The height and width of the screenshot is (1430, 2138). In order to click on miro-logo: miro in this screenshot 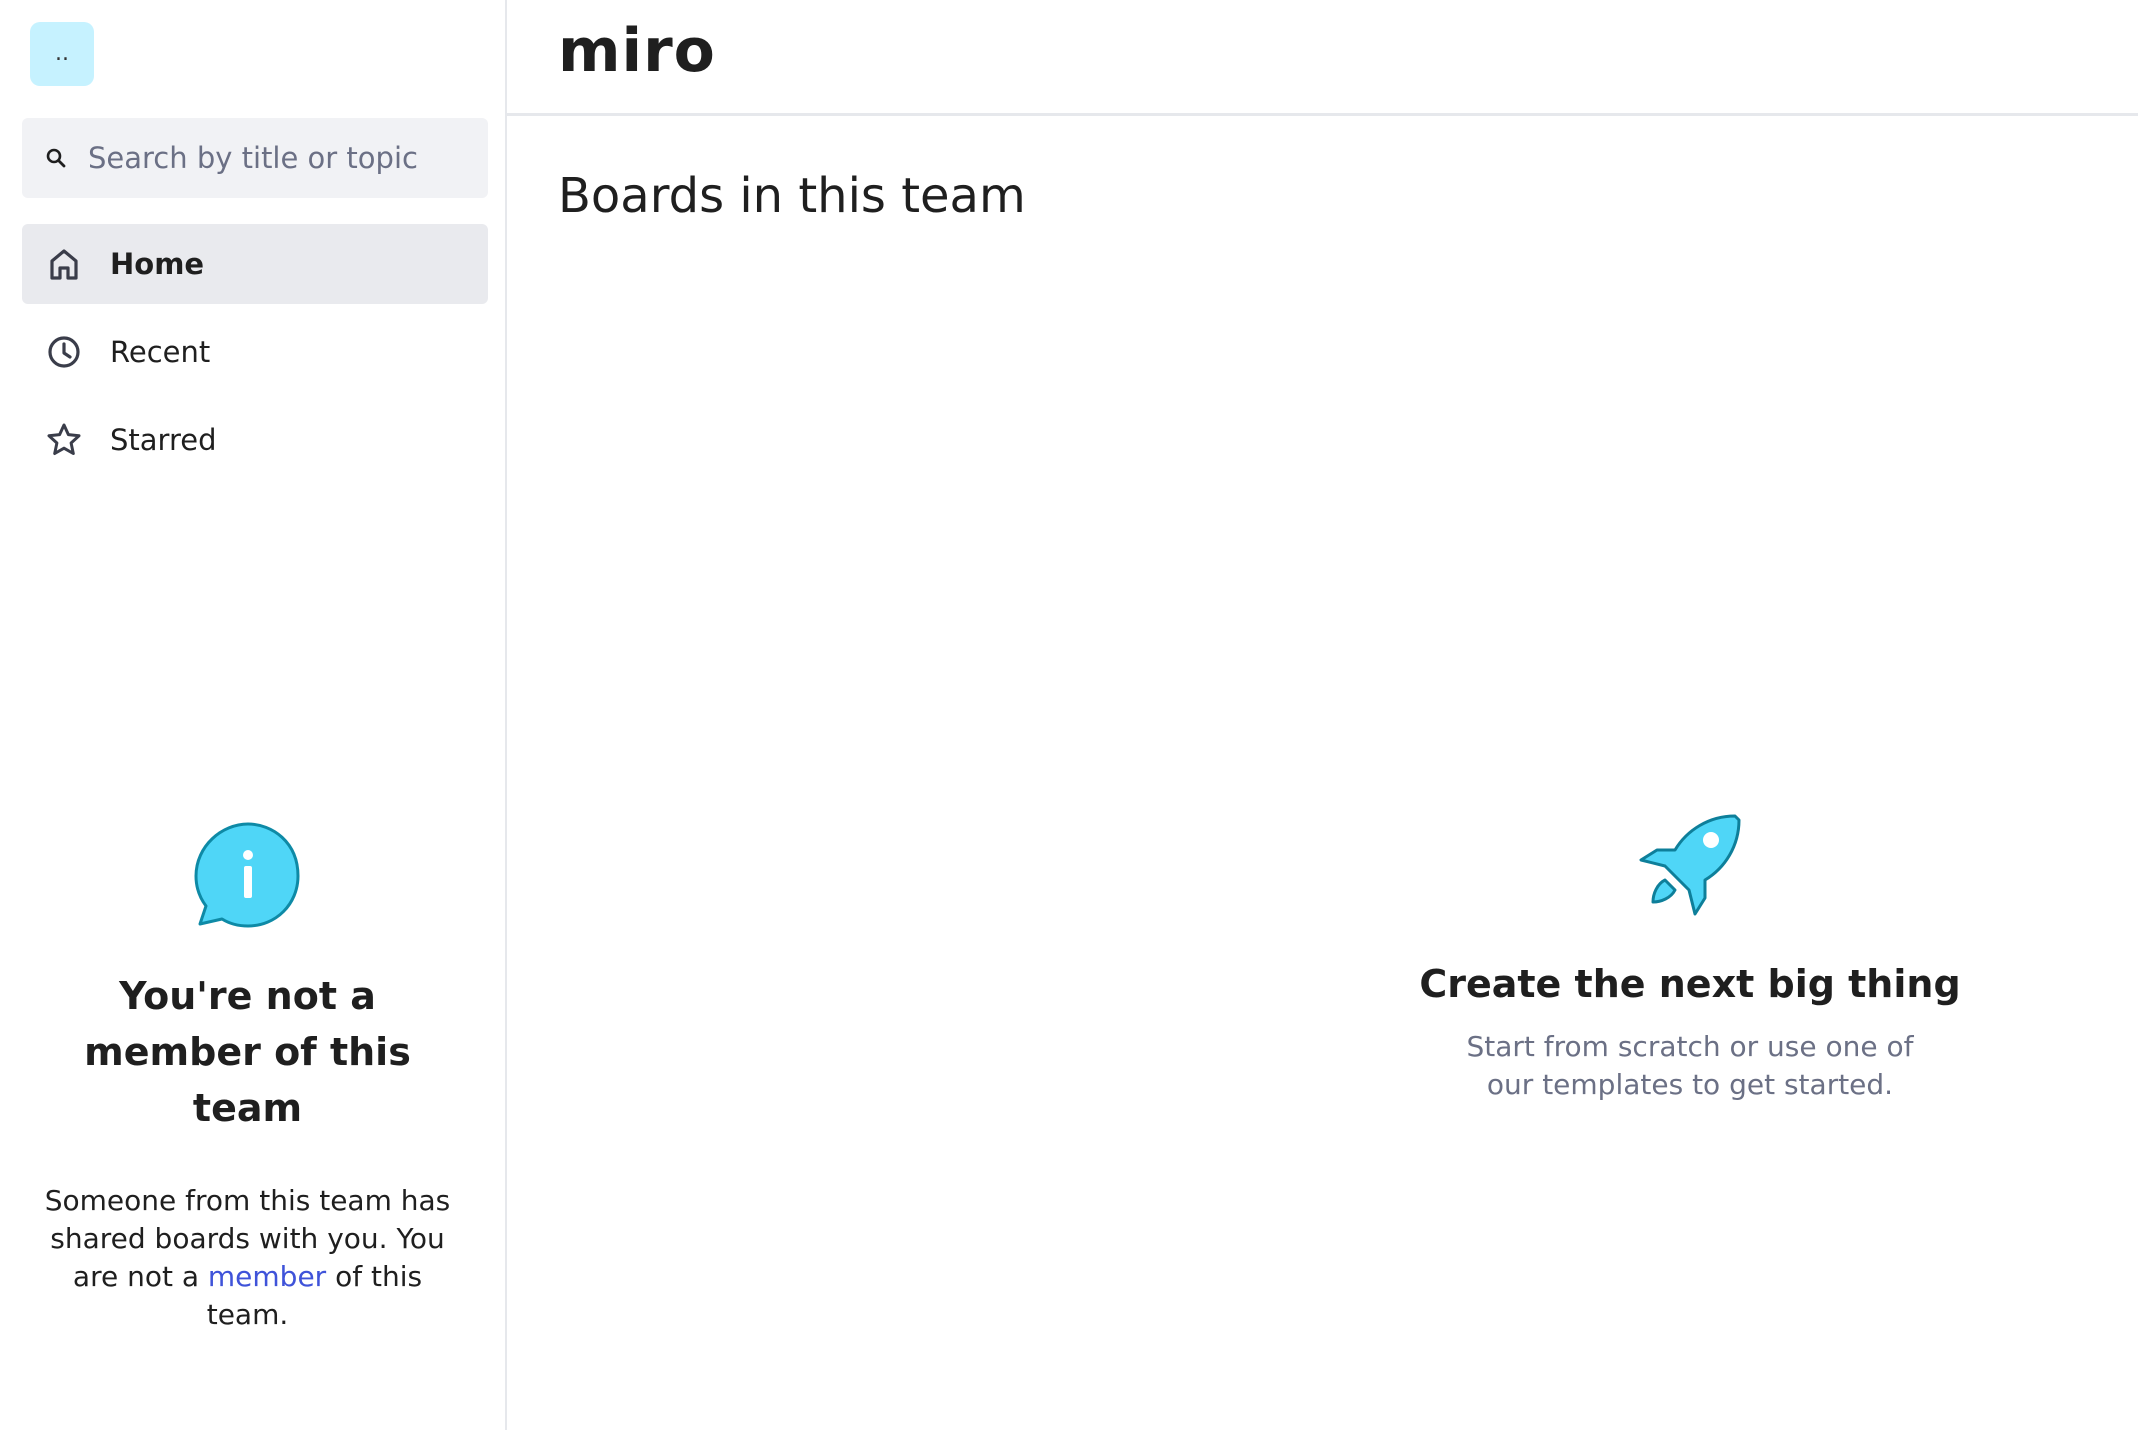, I will do `click(637, 51)`.